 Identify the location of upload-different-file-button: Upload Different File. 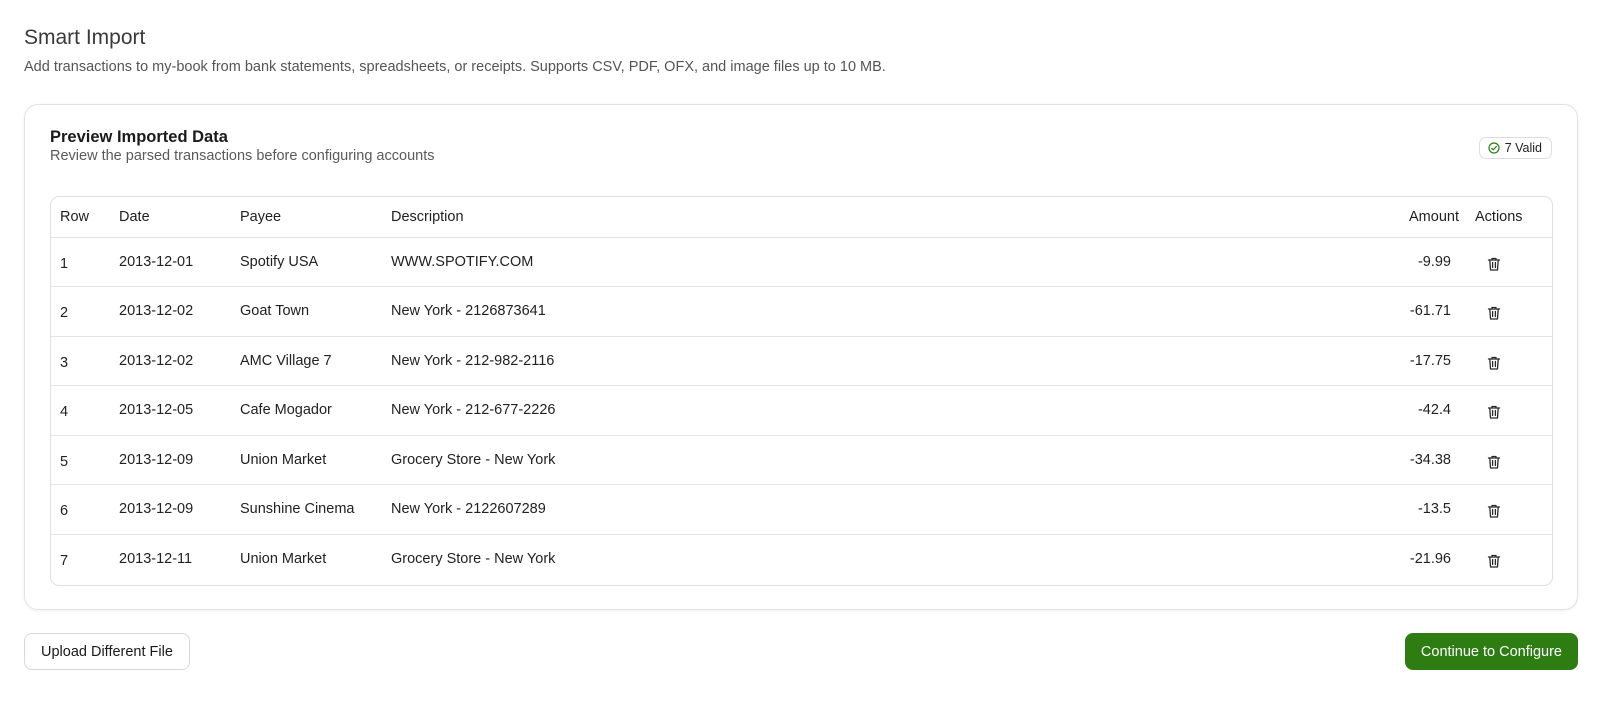
(107, 651).